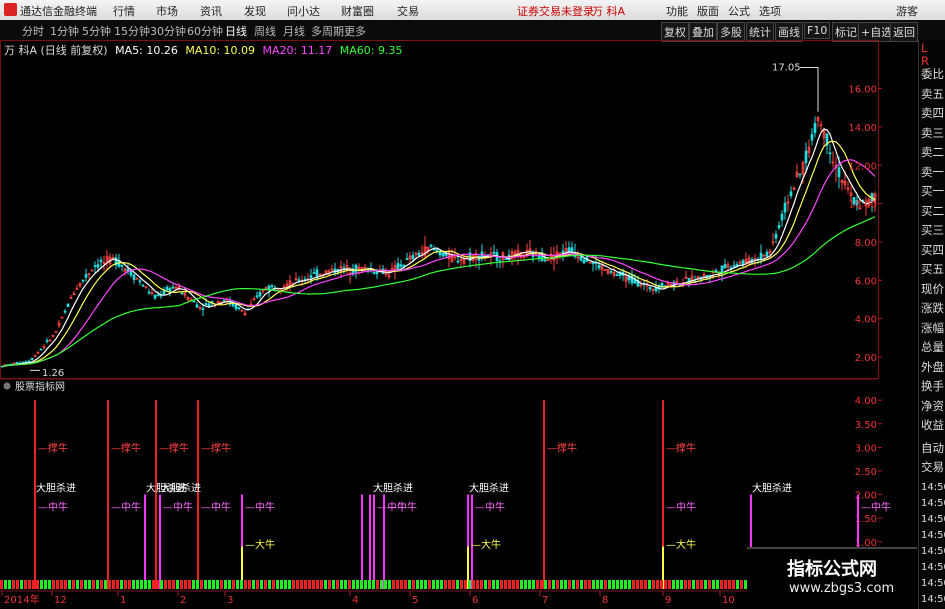 This screenshot has height=609, width=945. What do you see at coordinates (265, 31) in the screenshot?
I see `period-weekly: 周线` at bounding box center [265, 31].